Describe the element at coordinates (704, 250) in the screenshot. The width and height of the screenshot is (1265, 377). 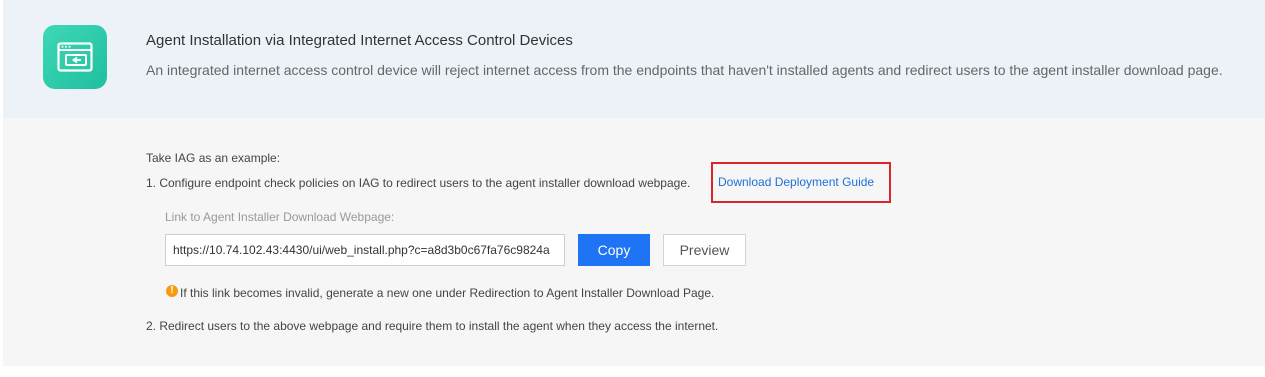
I see `preview-button: Preview` at that location.